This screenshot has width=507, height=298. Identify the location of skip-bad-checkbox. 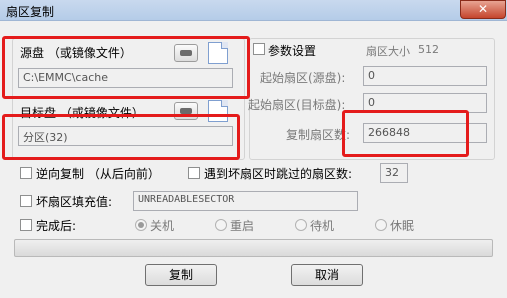
(194, 173).